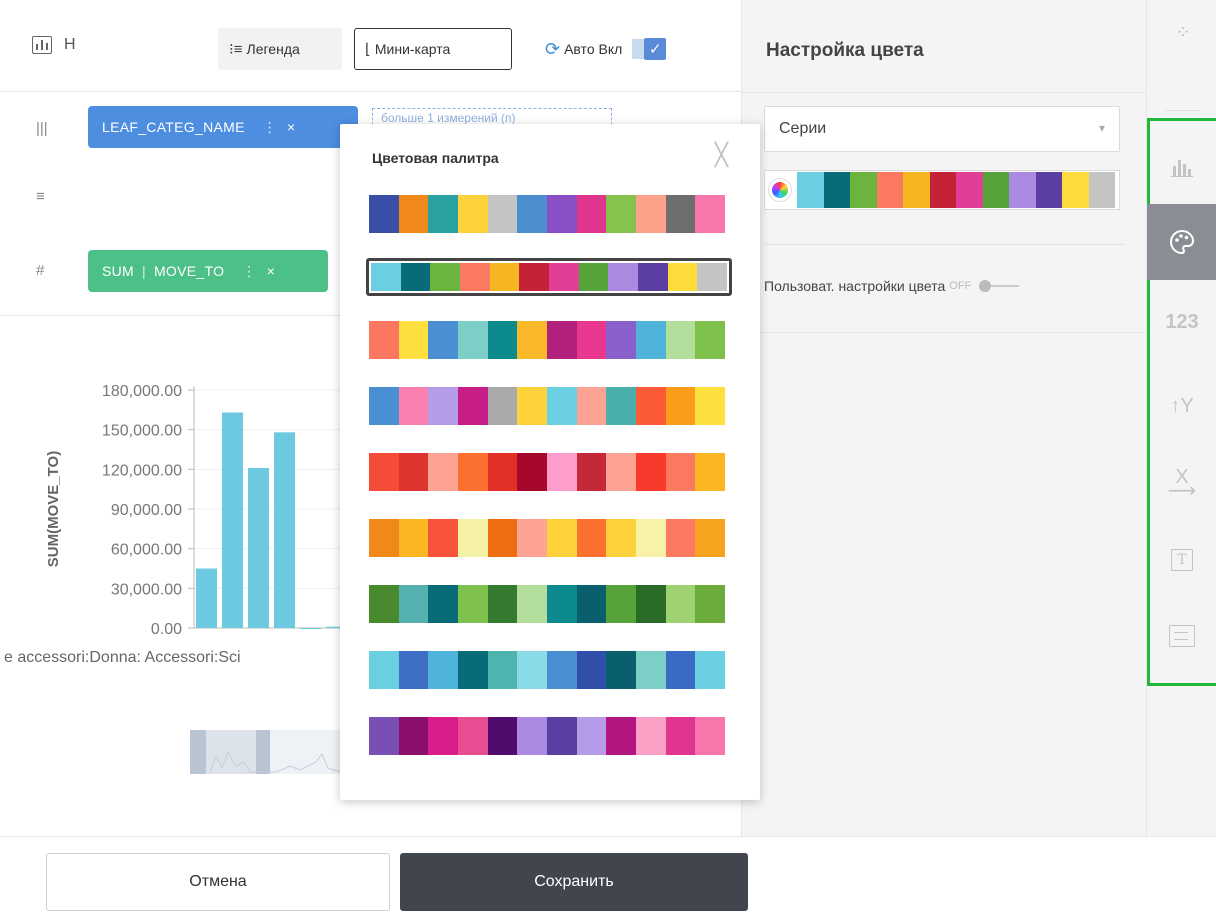 The image size is (1216, 916). I want to click on legend-button: ⁝≡ Легенда, so click(280, 49).